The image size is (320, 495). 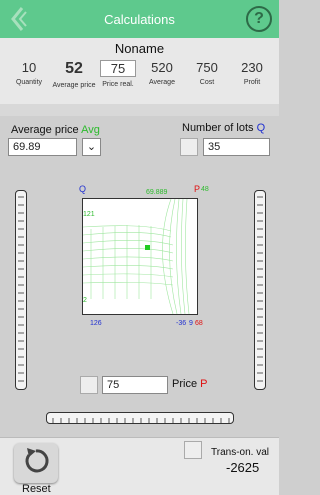 I want to click on left-scale-slider, so click(x=21, y=290).